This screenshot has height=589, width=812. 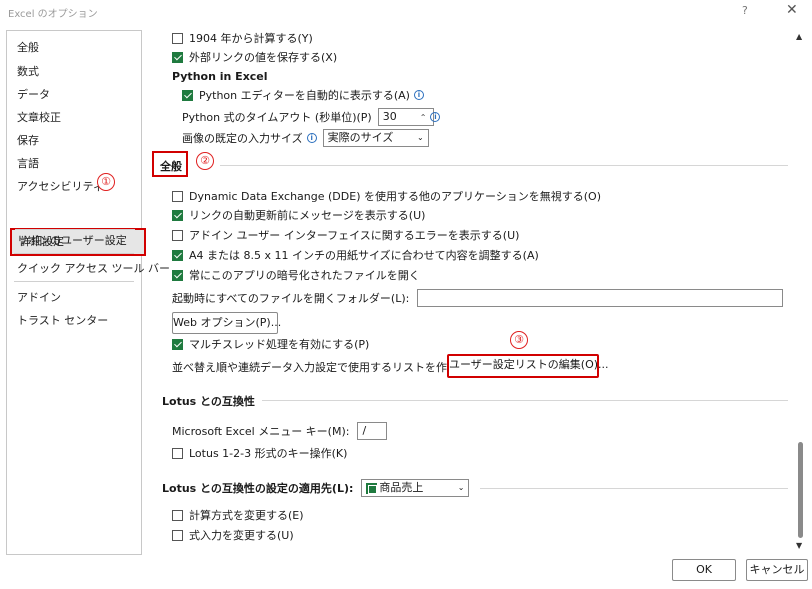 I want to click on annotation-badge-1: ①, so click(x=106, y=182).